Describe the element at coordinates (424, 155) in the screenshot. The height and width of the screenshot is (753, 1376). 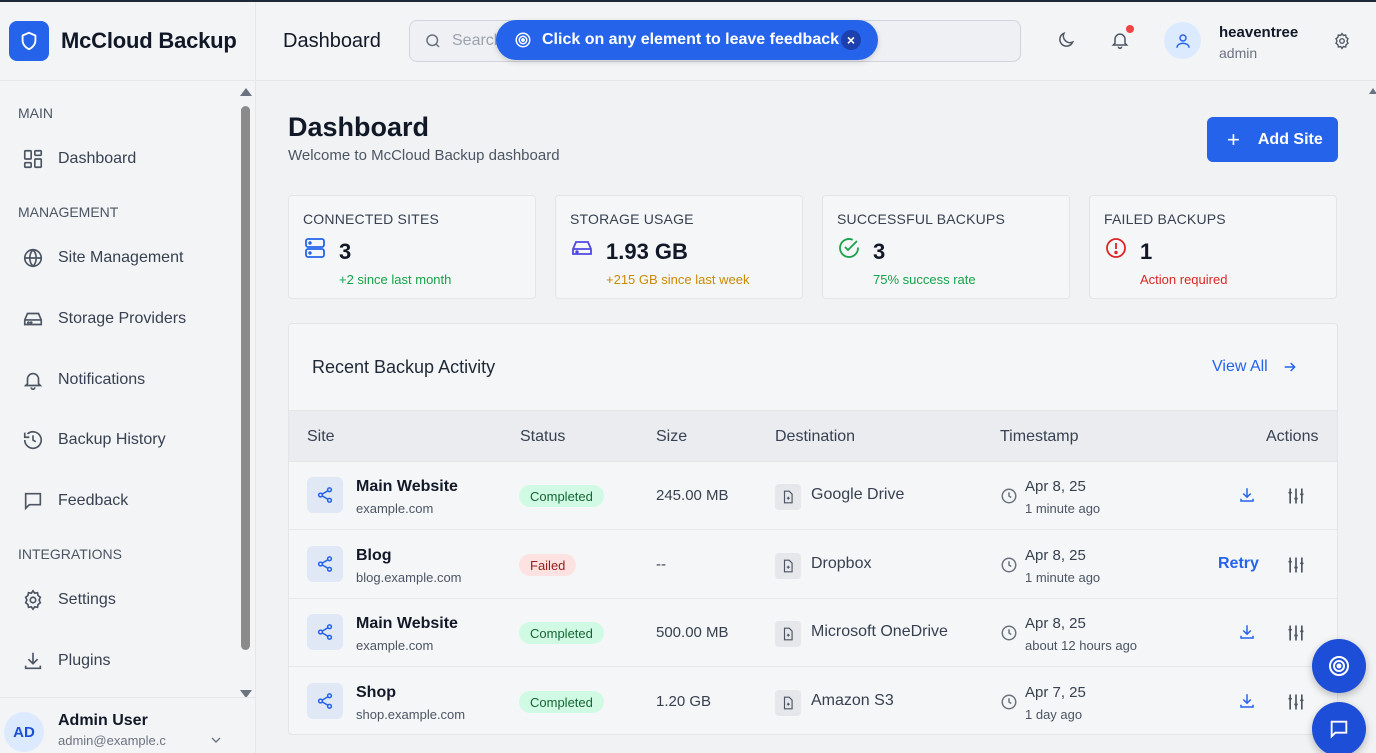
I see `page-subtitle: Welcome to McCloud Backup dashboard` at that location.